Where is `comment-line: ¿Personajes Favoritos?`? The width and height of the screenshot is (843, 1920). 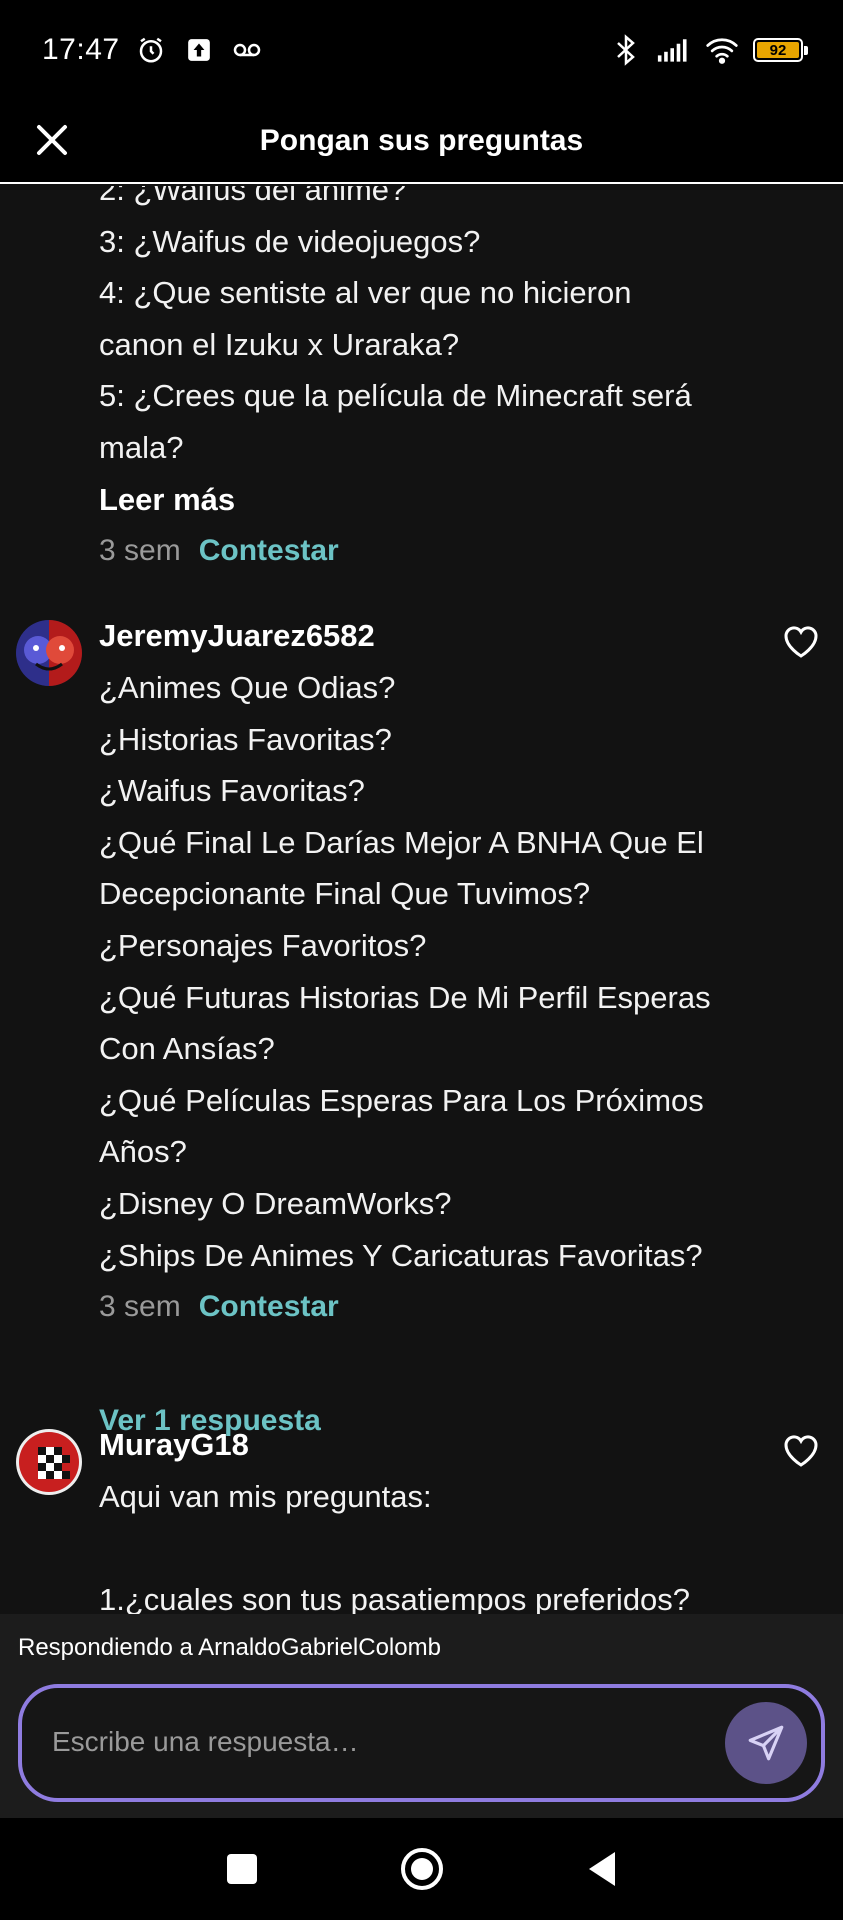
comment-line: ¿Personajes Favoritos? is located at coordinates (263, 945).